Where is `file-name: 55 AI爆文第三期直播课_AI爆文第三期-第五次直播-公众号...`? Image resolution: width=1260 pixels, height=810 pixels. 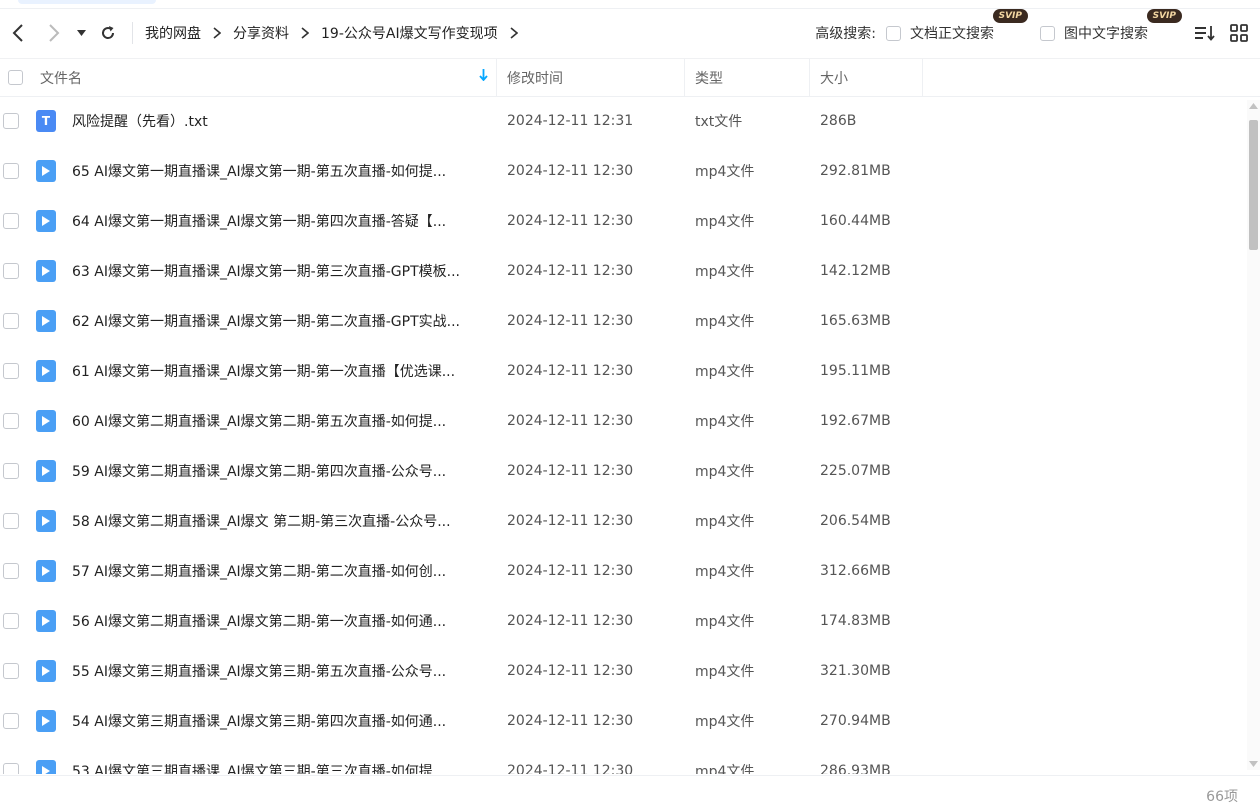
file-name: 55 AI爆文第三期直播课_AI爆文第三期-第五次直播-公众号... is located at coordinates (259, 671).